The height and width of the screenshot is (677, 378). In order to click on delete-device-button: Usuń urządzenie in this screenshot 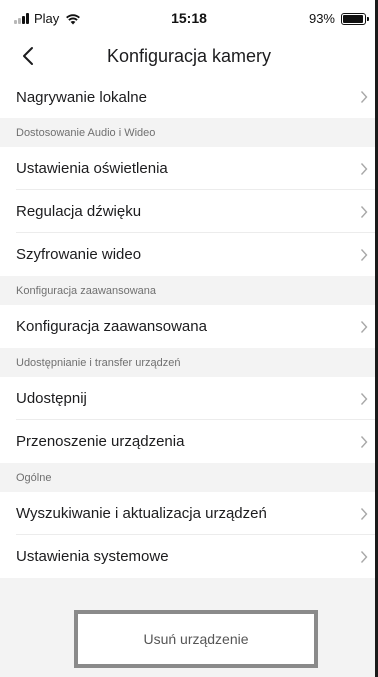, I will do `click(196, 639)`.